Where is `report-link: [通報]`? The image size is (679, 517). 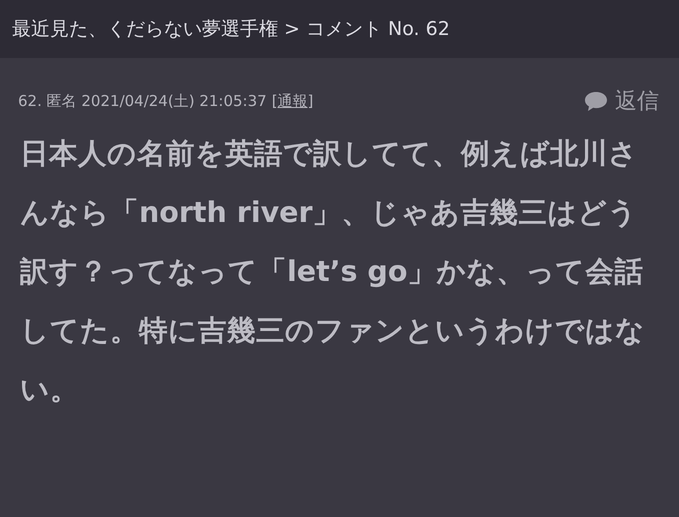 report-link: [通報] is located at coordinates (293, 101).